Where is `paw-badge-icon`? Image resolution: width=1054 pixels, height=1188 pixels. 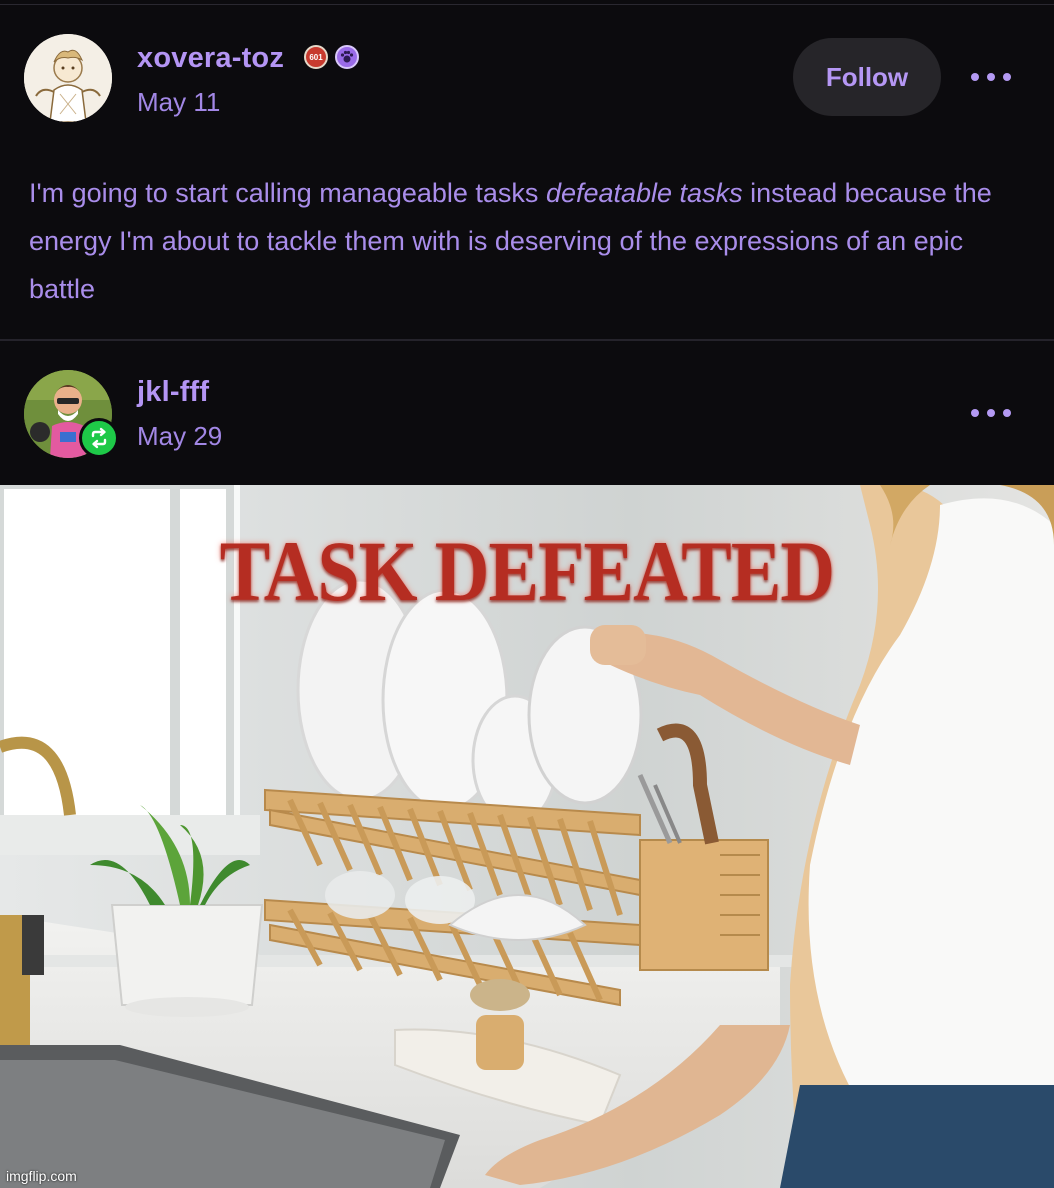 paw-badge-icon is located at coordinates (347, 57).